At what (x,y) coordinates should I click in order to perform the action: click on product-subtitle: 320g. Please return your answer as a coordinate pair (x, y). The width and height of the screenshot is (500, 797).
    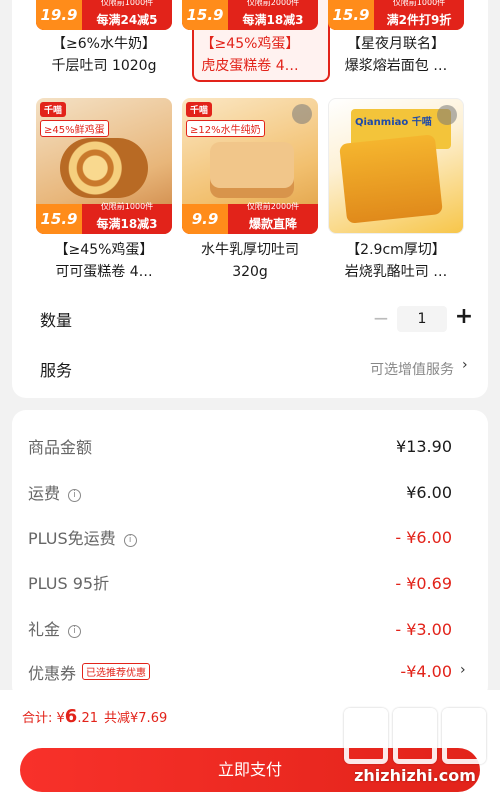
    Looking at the image, I should click on (250, 272).